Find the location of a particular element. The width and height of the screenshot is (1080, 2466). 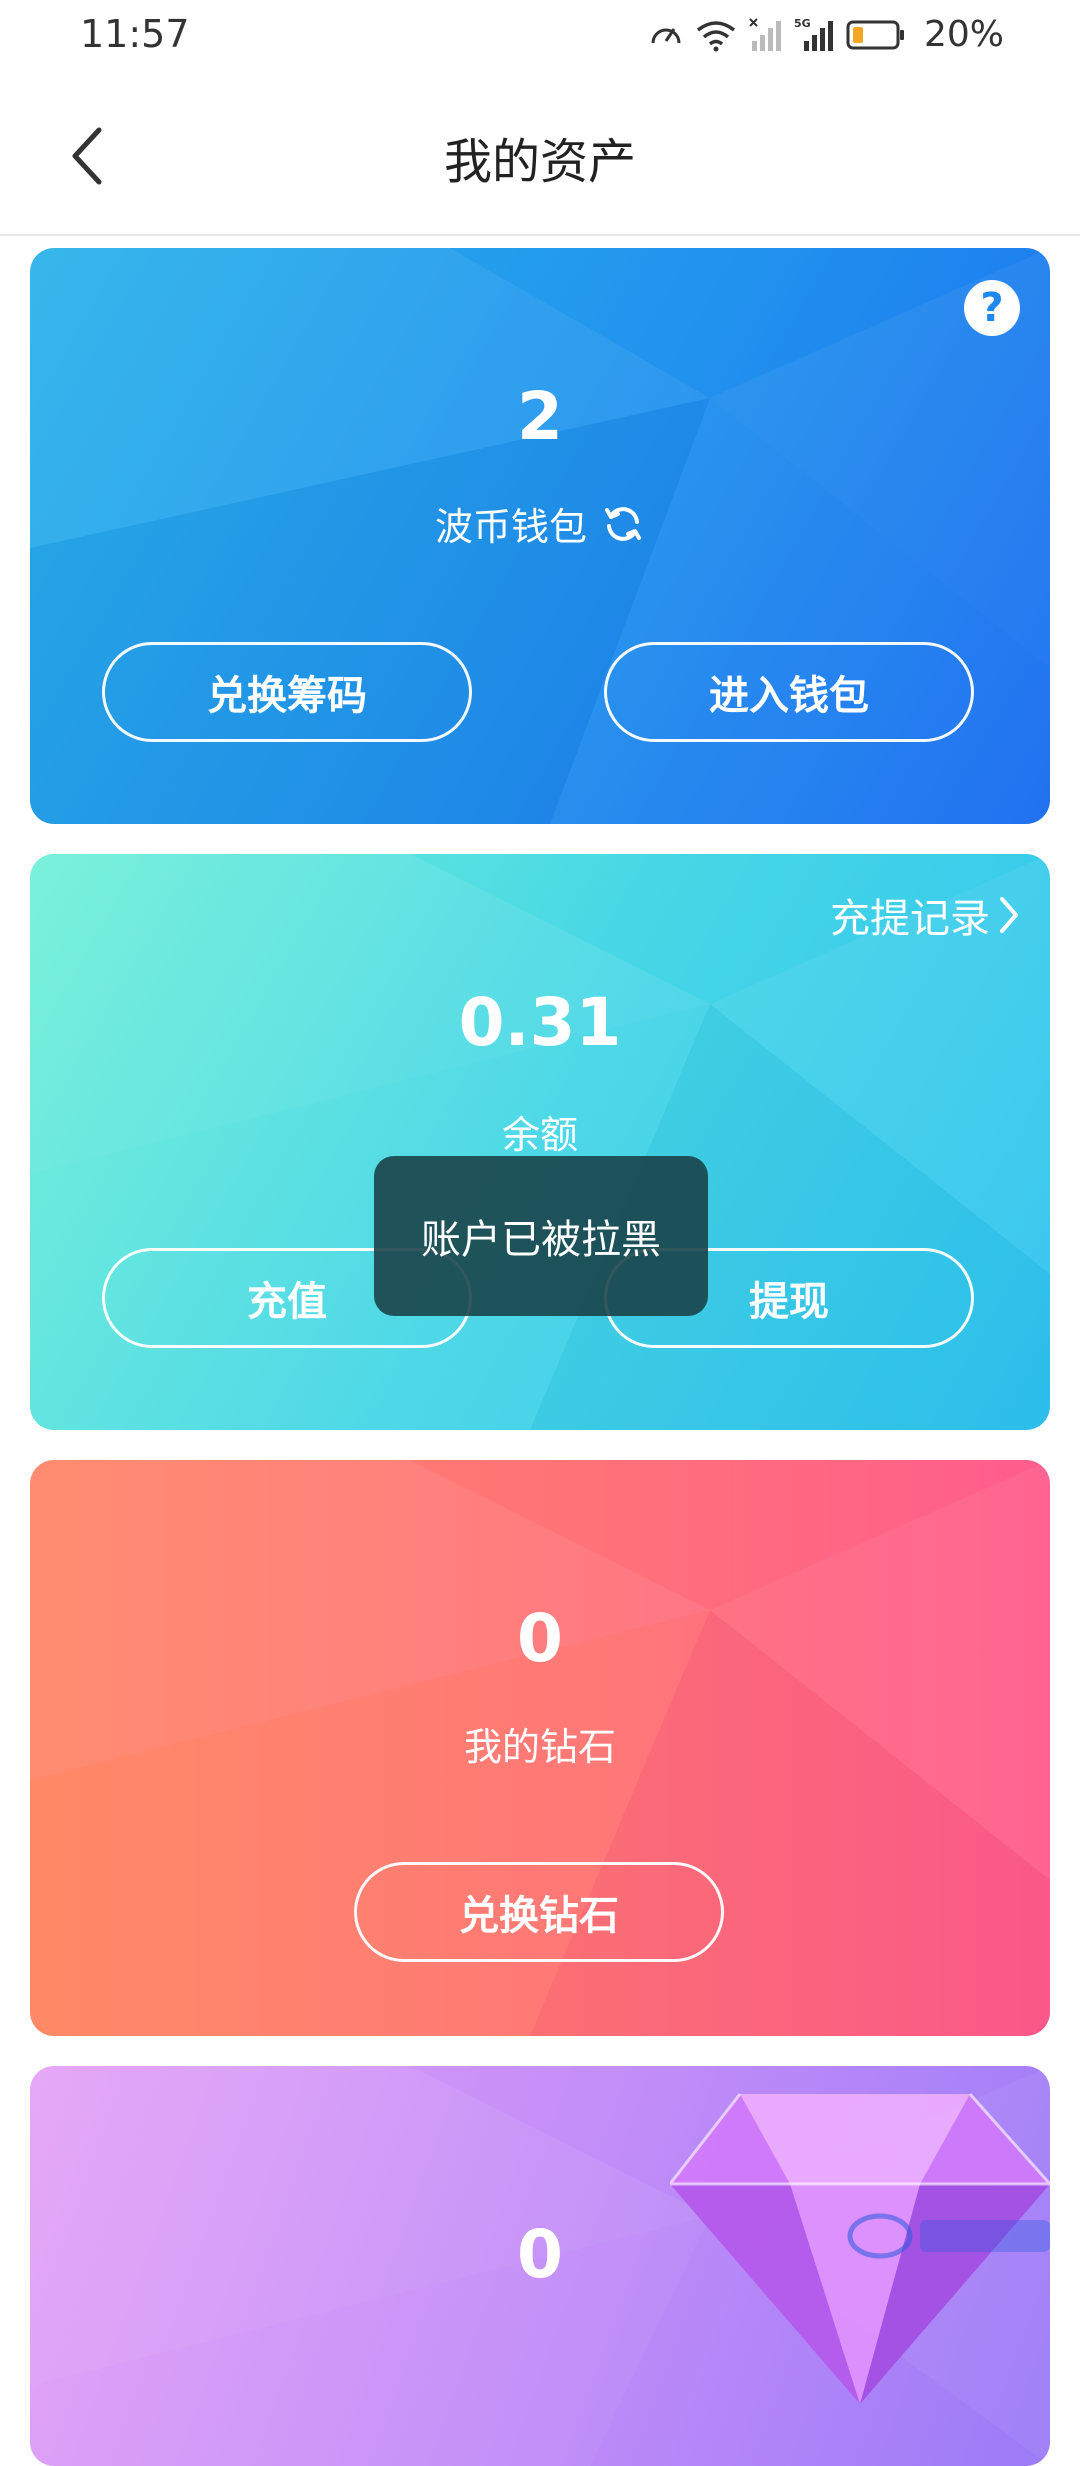

speed-icon is located at coordinates (666, 35).